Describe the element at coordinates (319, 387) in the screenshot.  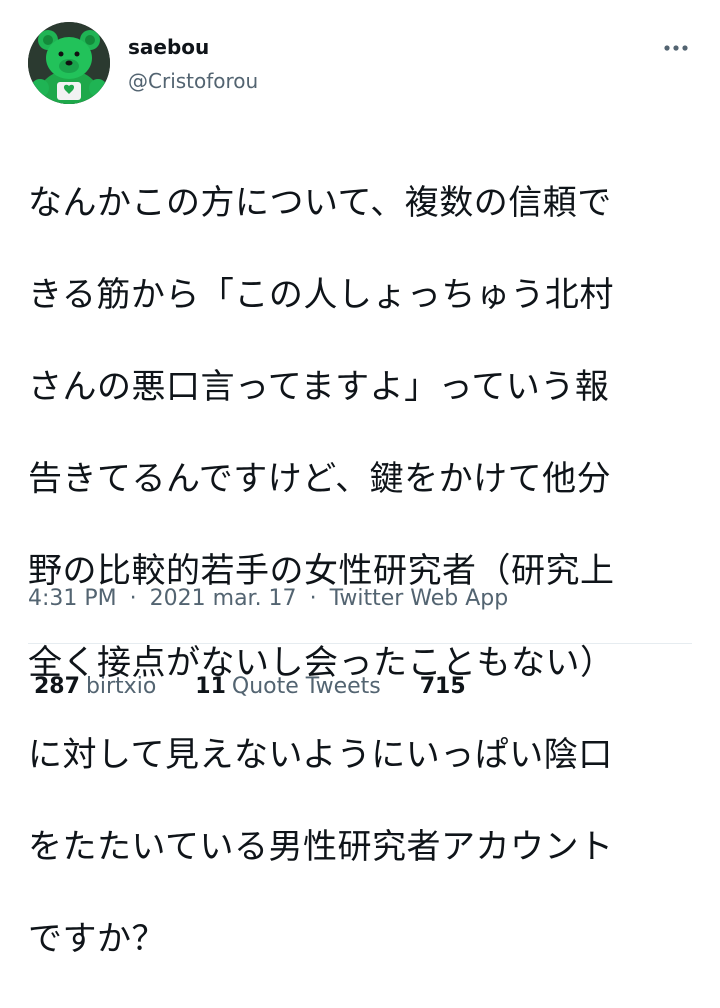
I see `tweet-text-line: さんの悪口言ってますよ」っていう報` at that location.